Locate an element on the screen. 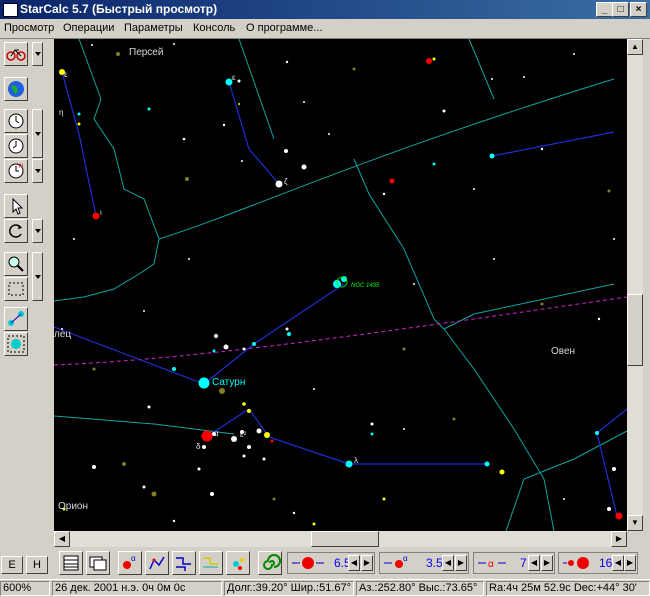 The image size is (650, 597). north-button: H is located at coordinates (37, 565).